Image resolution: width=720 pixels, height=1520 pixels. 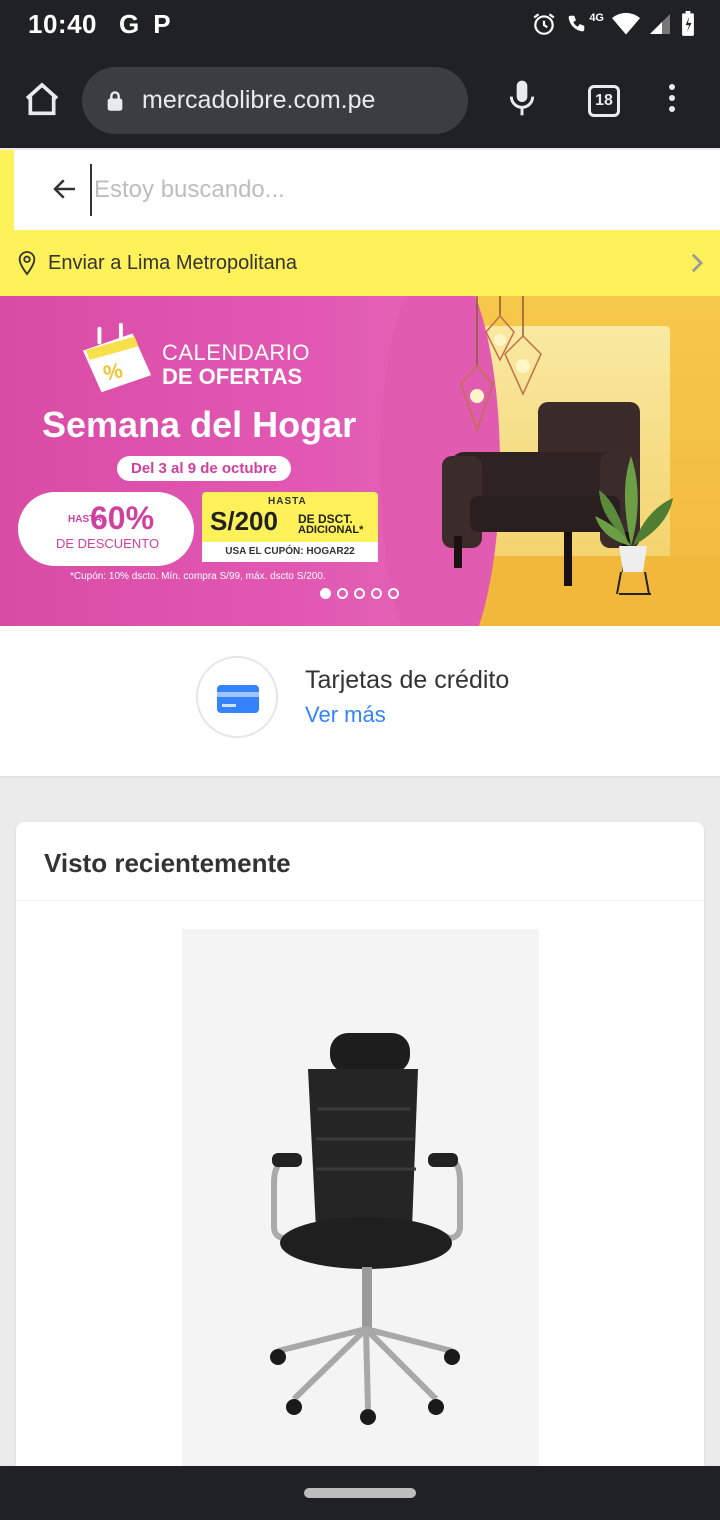 I want to click on home-gesture-handle, so click(x=360, y=1493).